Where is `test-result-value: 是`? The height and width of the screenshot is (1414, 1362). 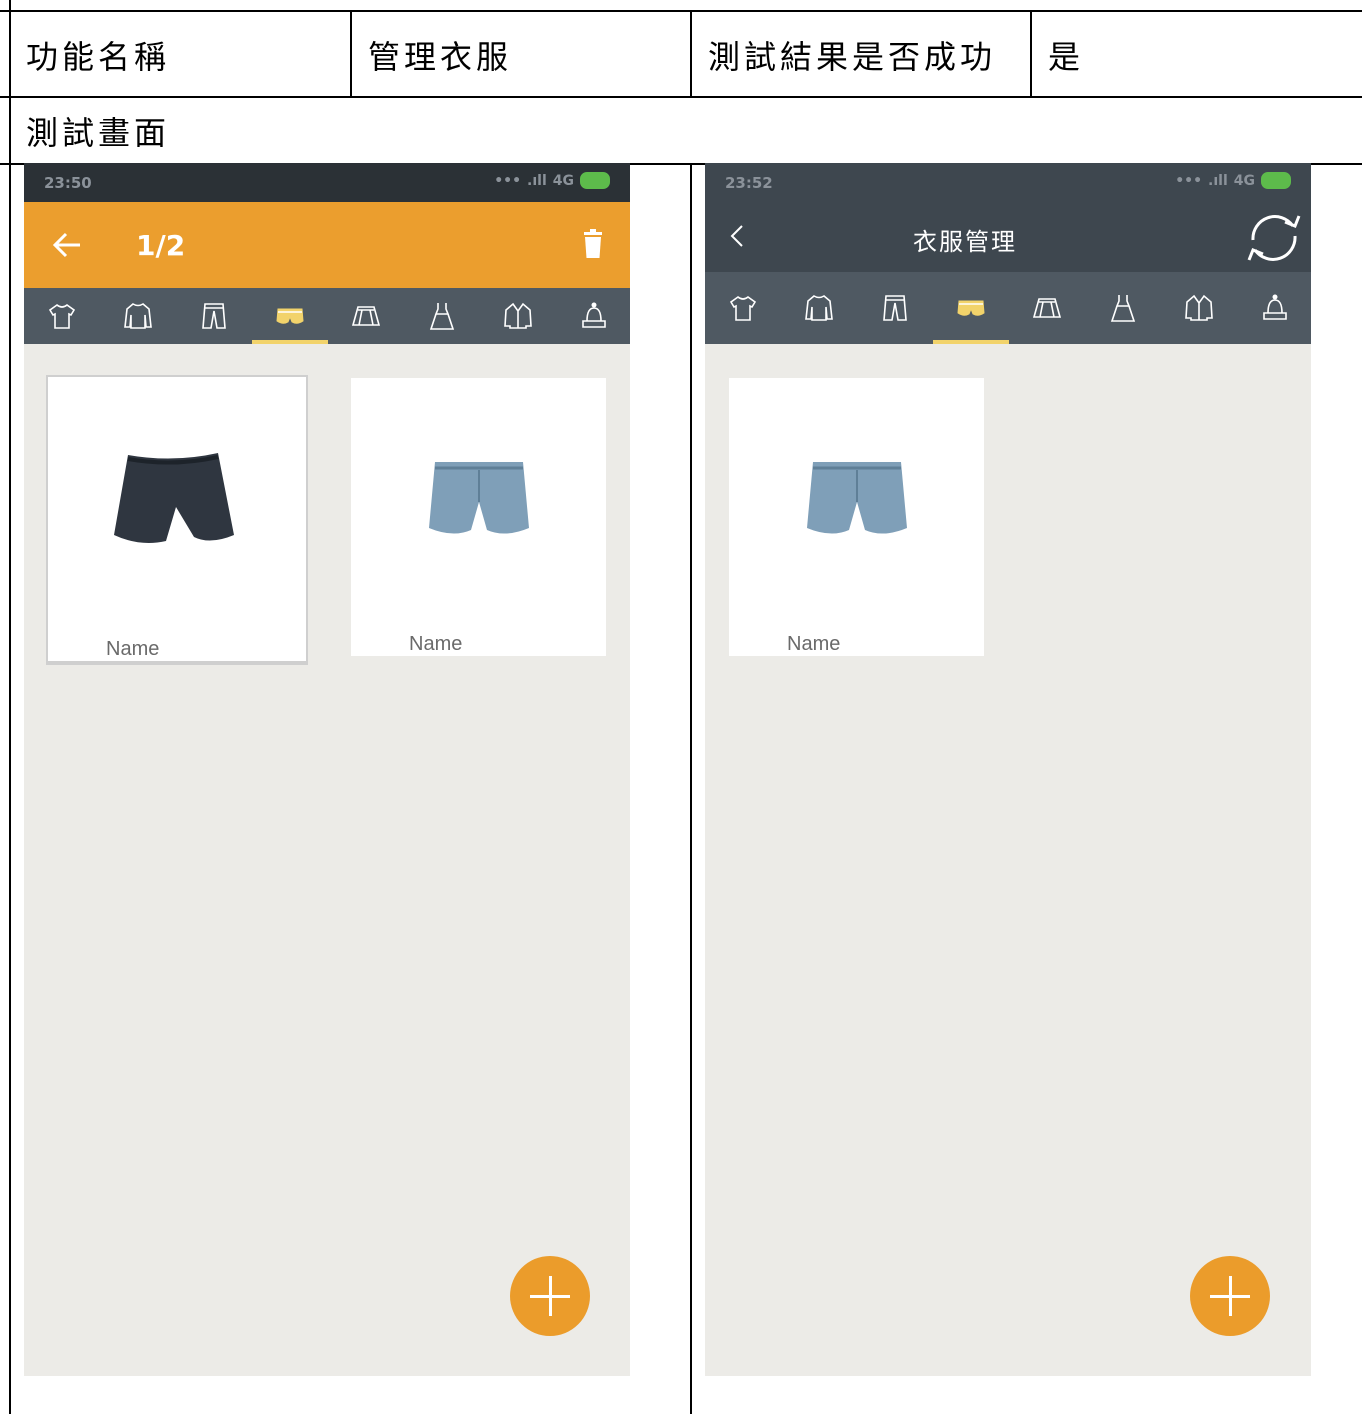 test-result-value: 是 is located at coordinates (1066, 57).